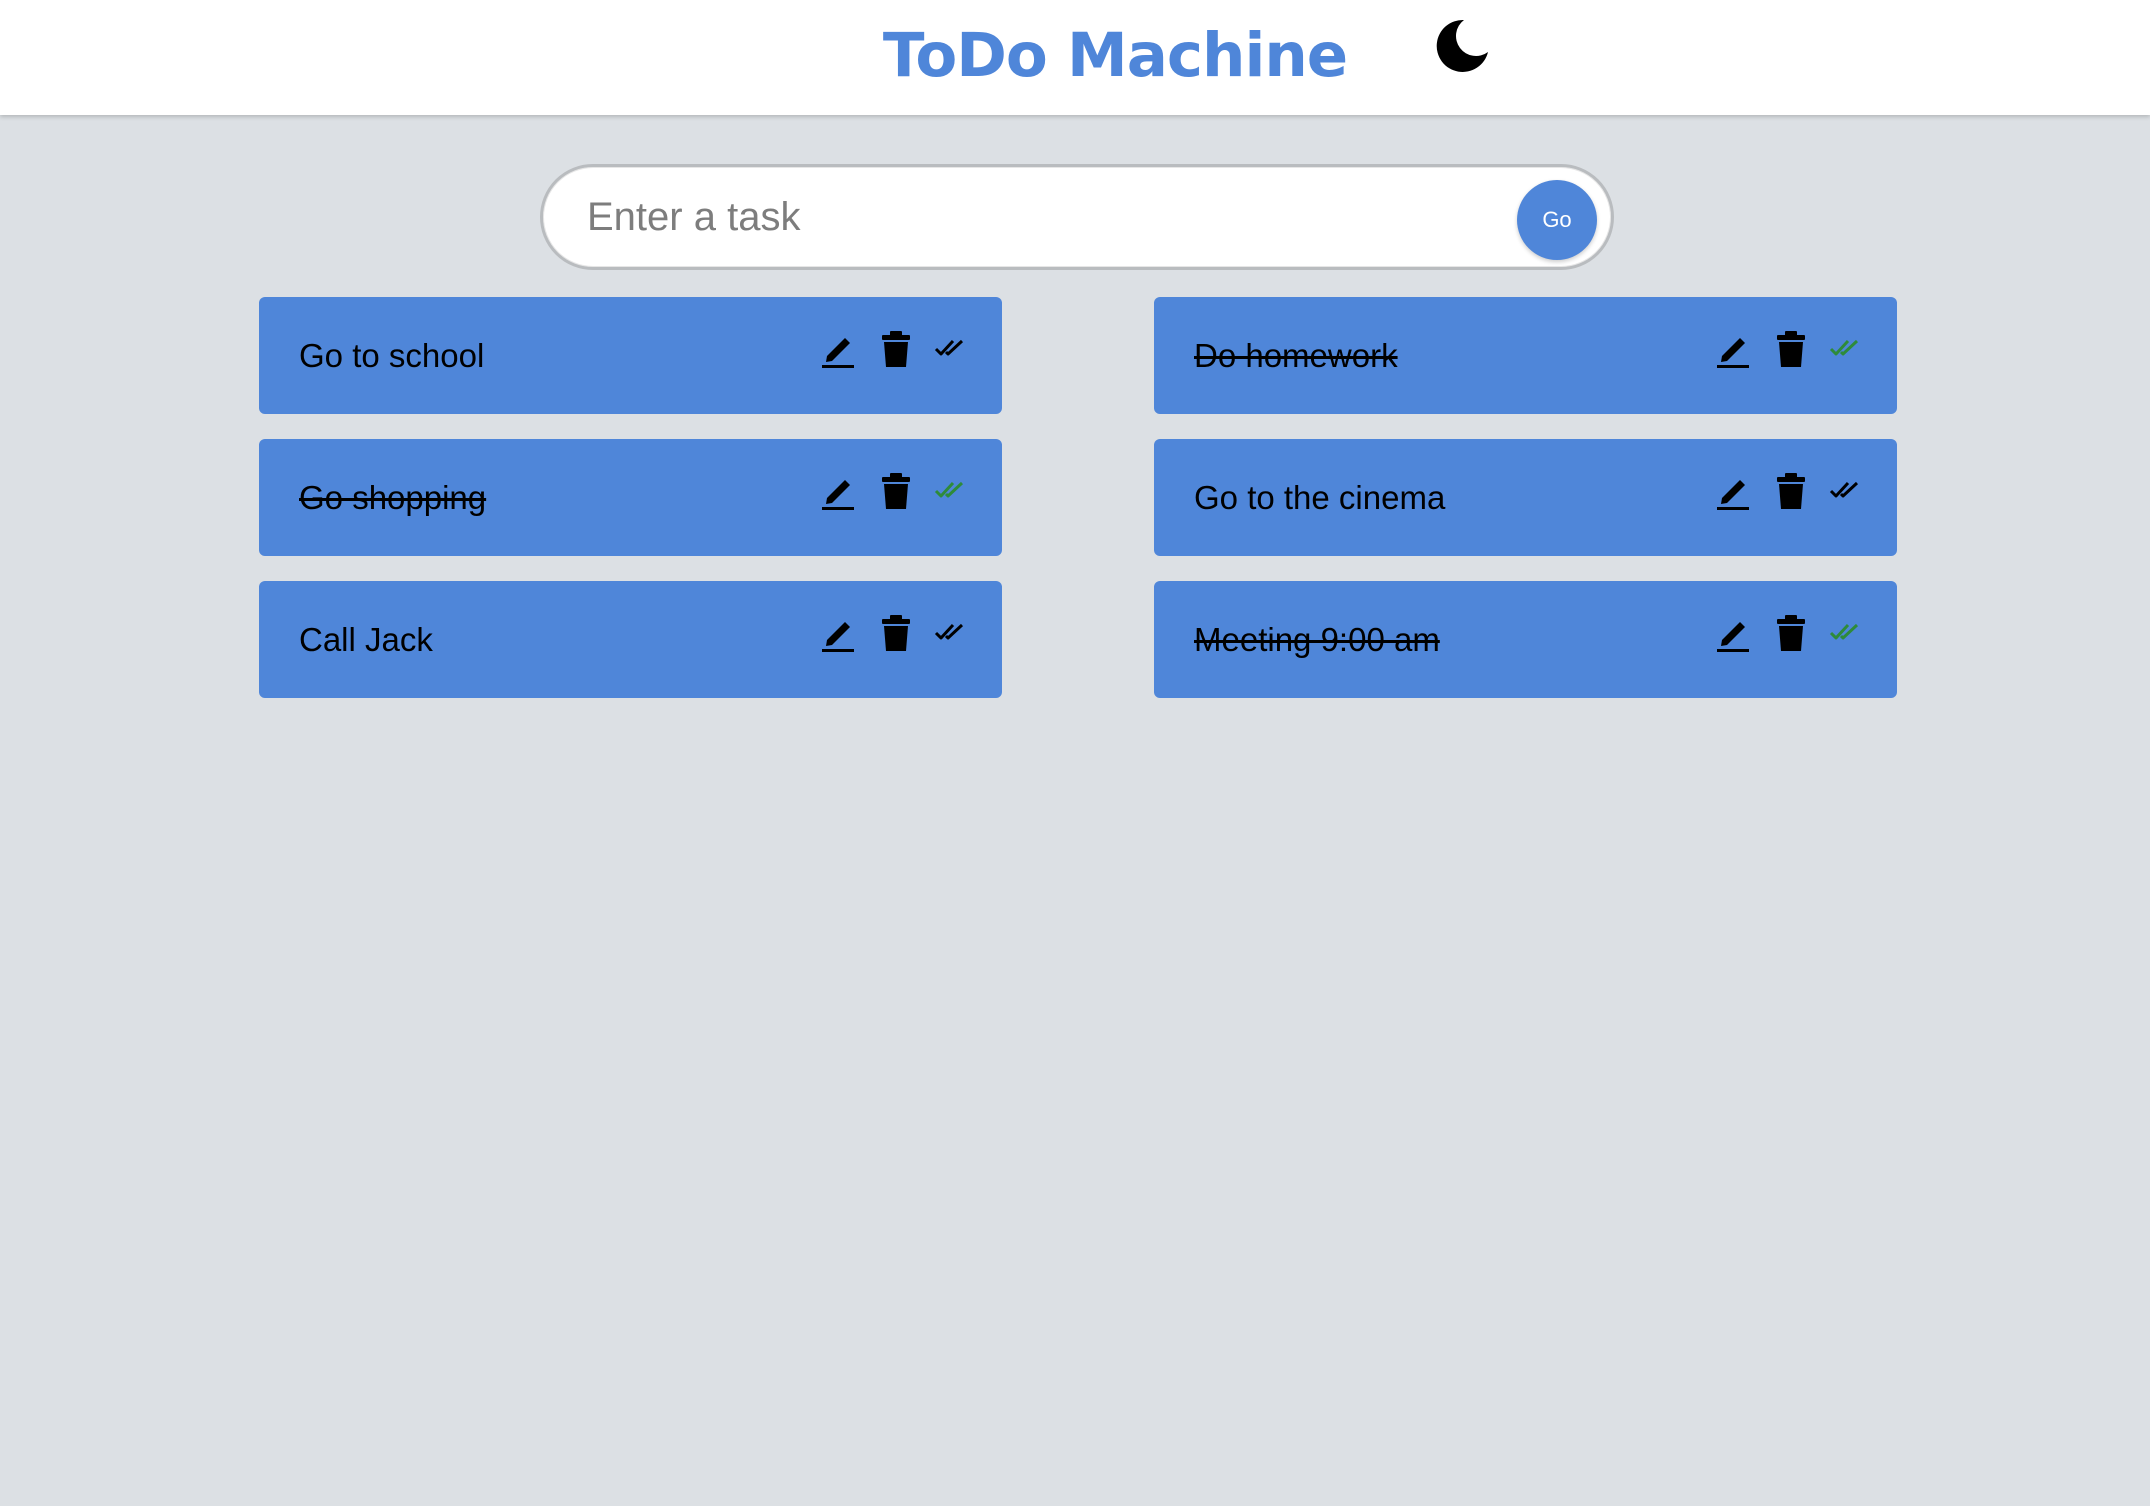  Describe the element at coordinates (1462, 46) in the screenshot. I see `moon-icon` at that location.